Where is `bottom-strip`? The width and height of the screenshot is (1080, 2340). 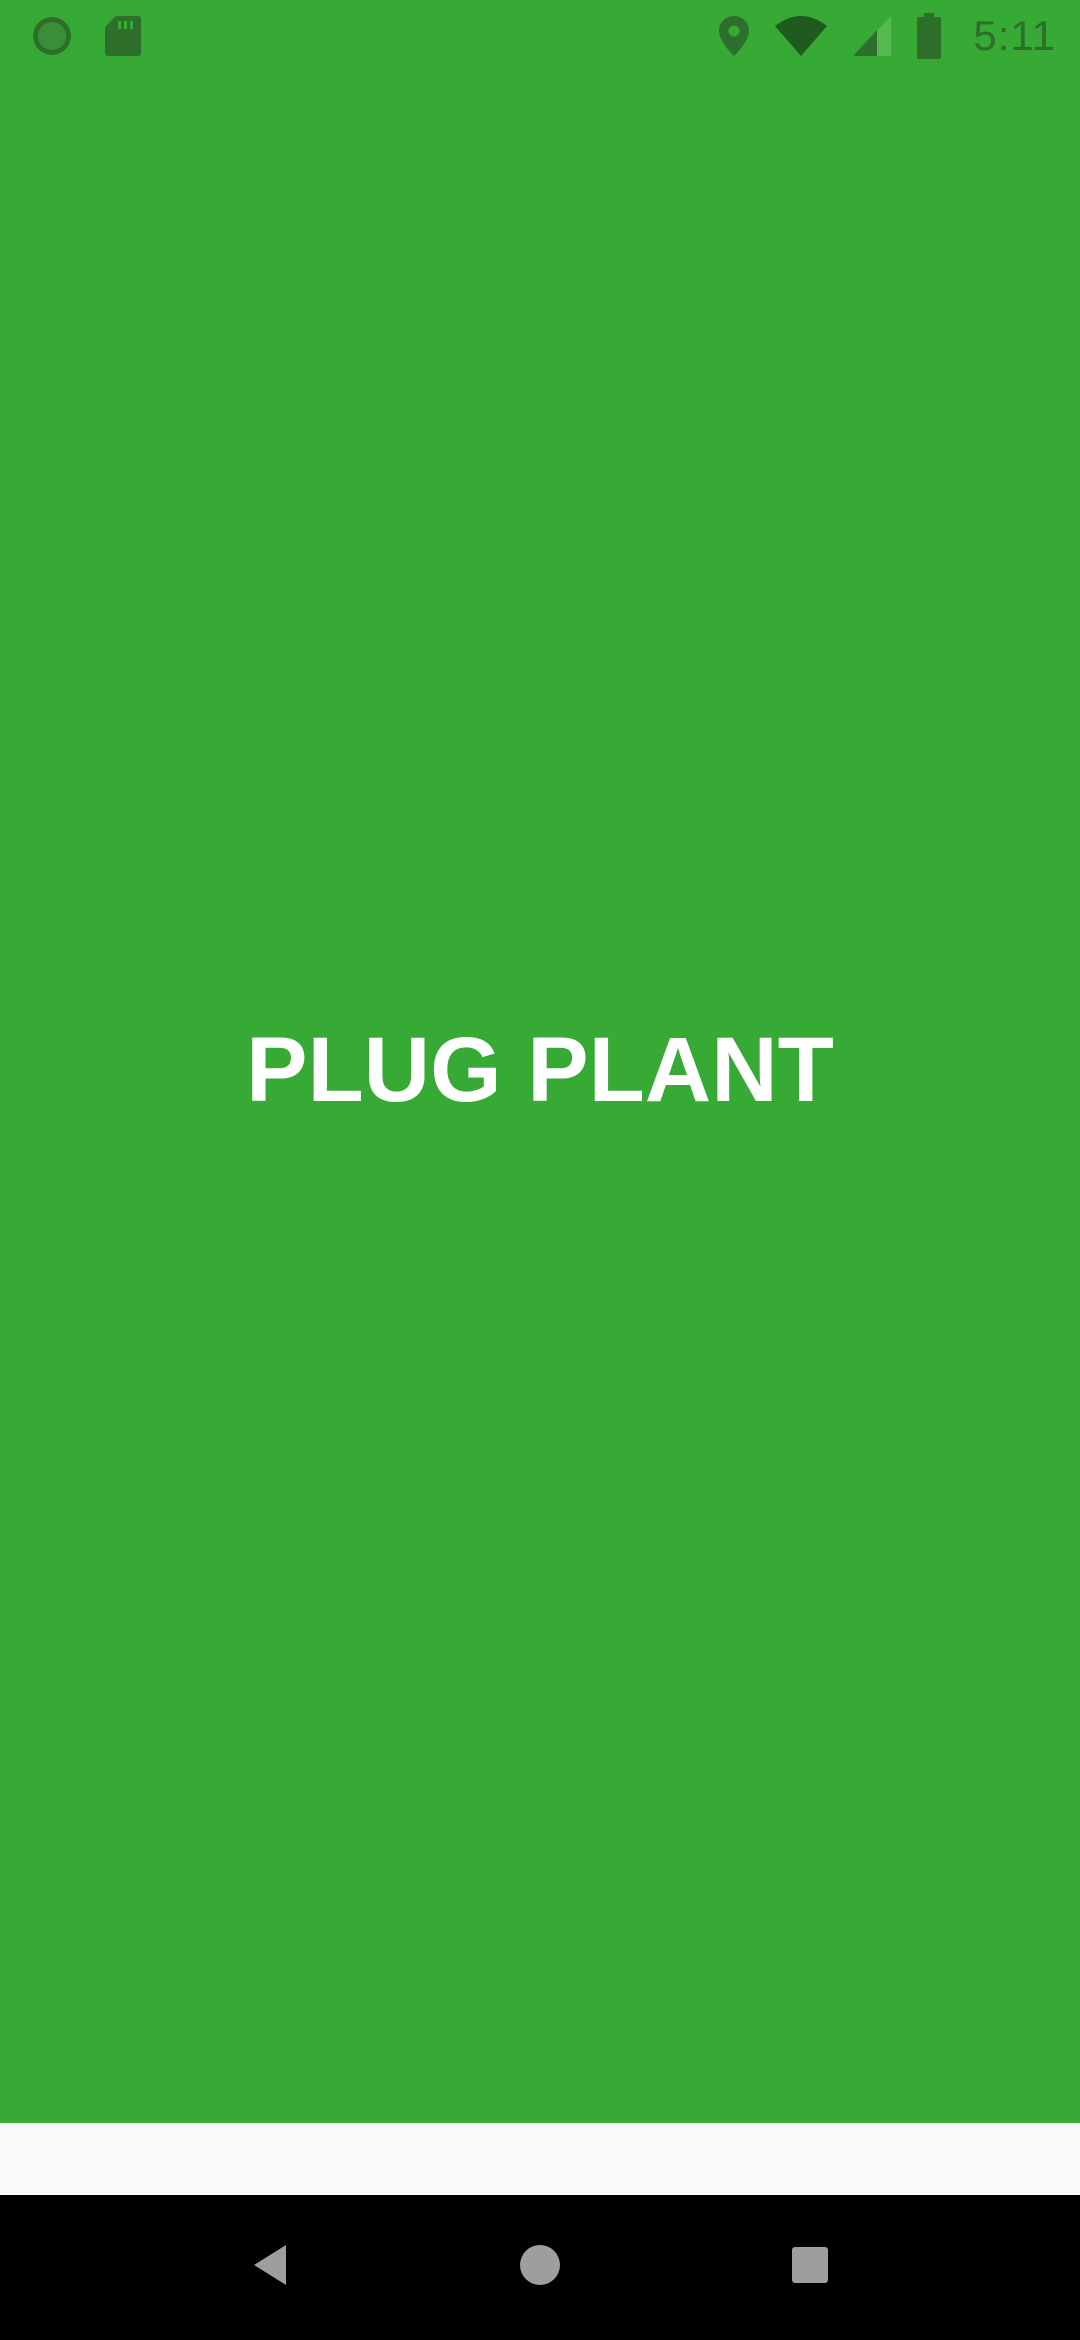
bottom-strip is located at coordinates (540, 2159).